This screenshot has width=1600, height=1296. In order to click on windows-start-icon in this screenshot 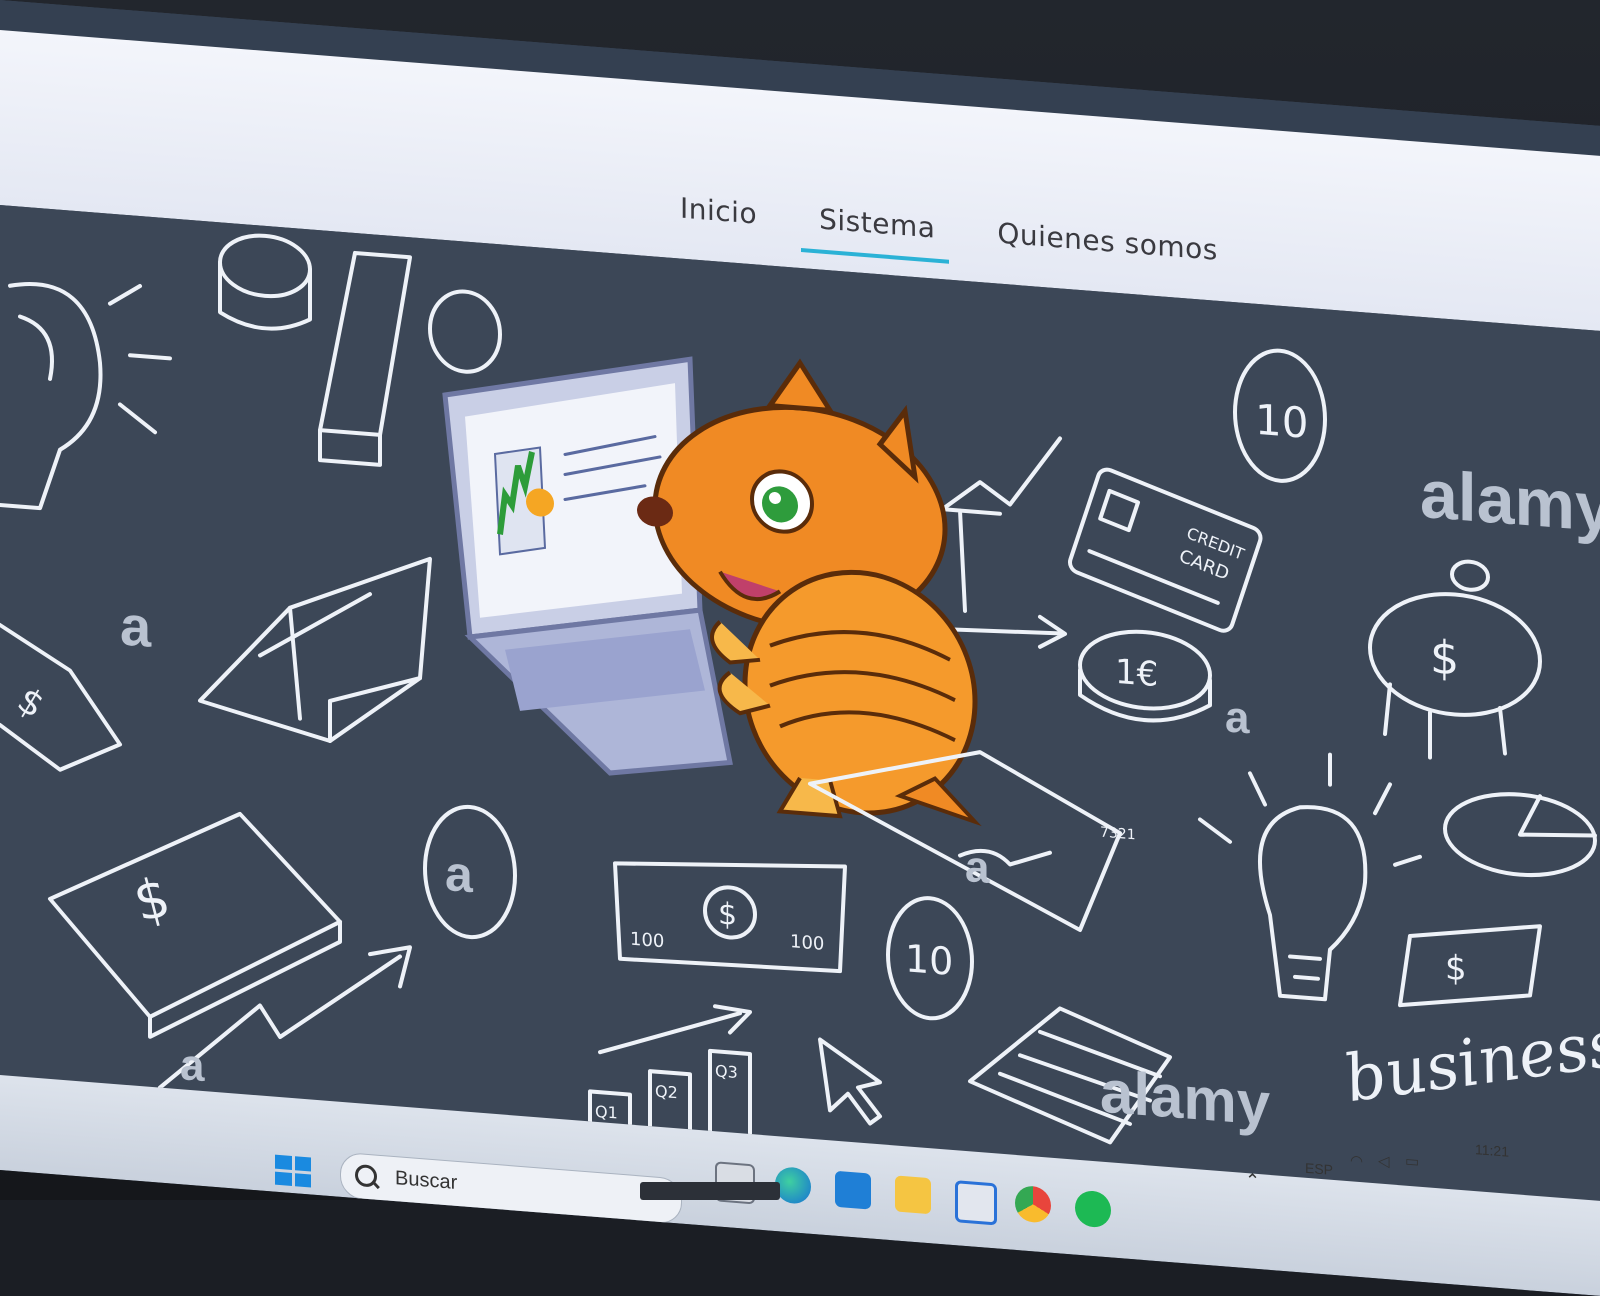, I will do `click(293, 1171)`.